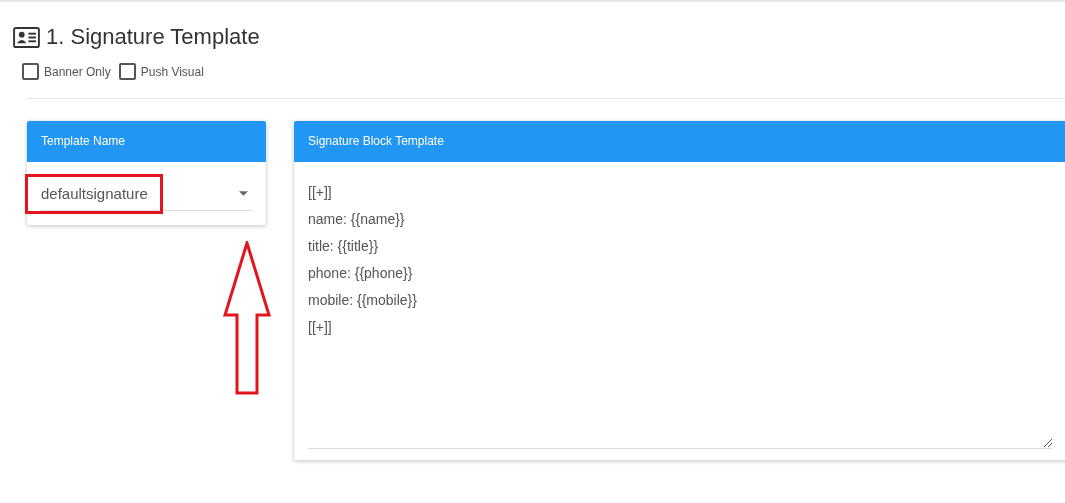 This screenshot has height=503, width=1065. Describe the element at coordinates (1047, 442) in the screenshot. I see `resize-grip-icon` at that location.